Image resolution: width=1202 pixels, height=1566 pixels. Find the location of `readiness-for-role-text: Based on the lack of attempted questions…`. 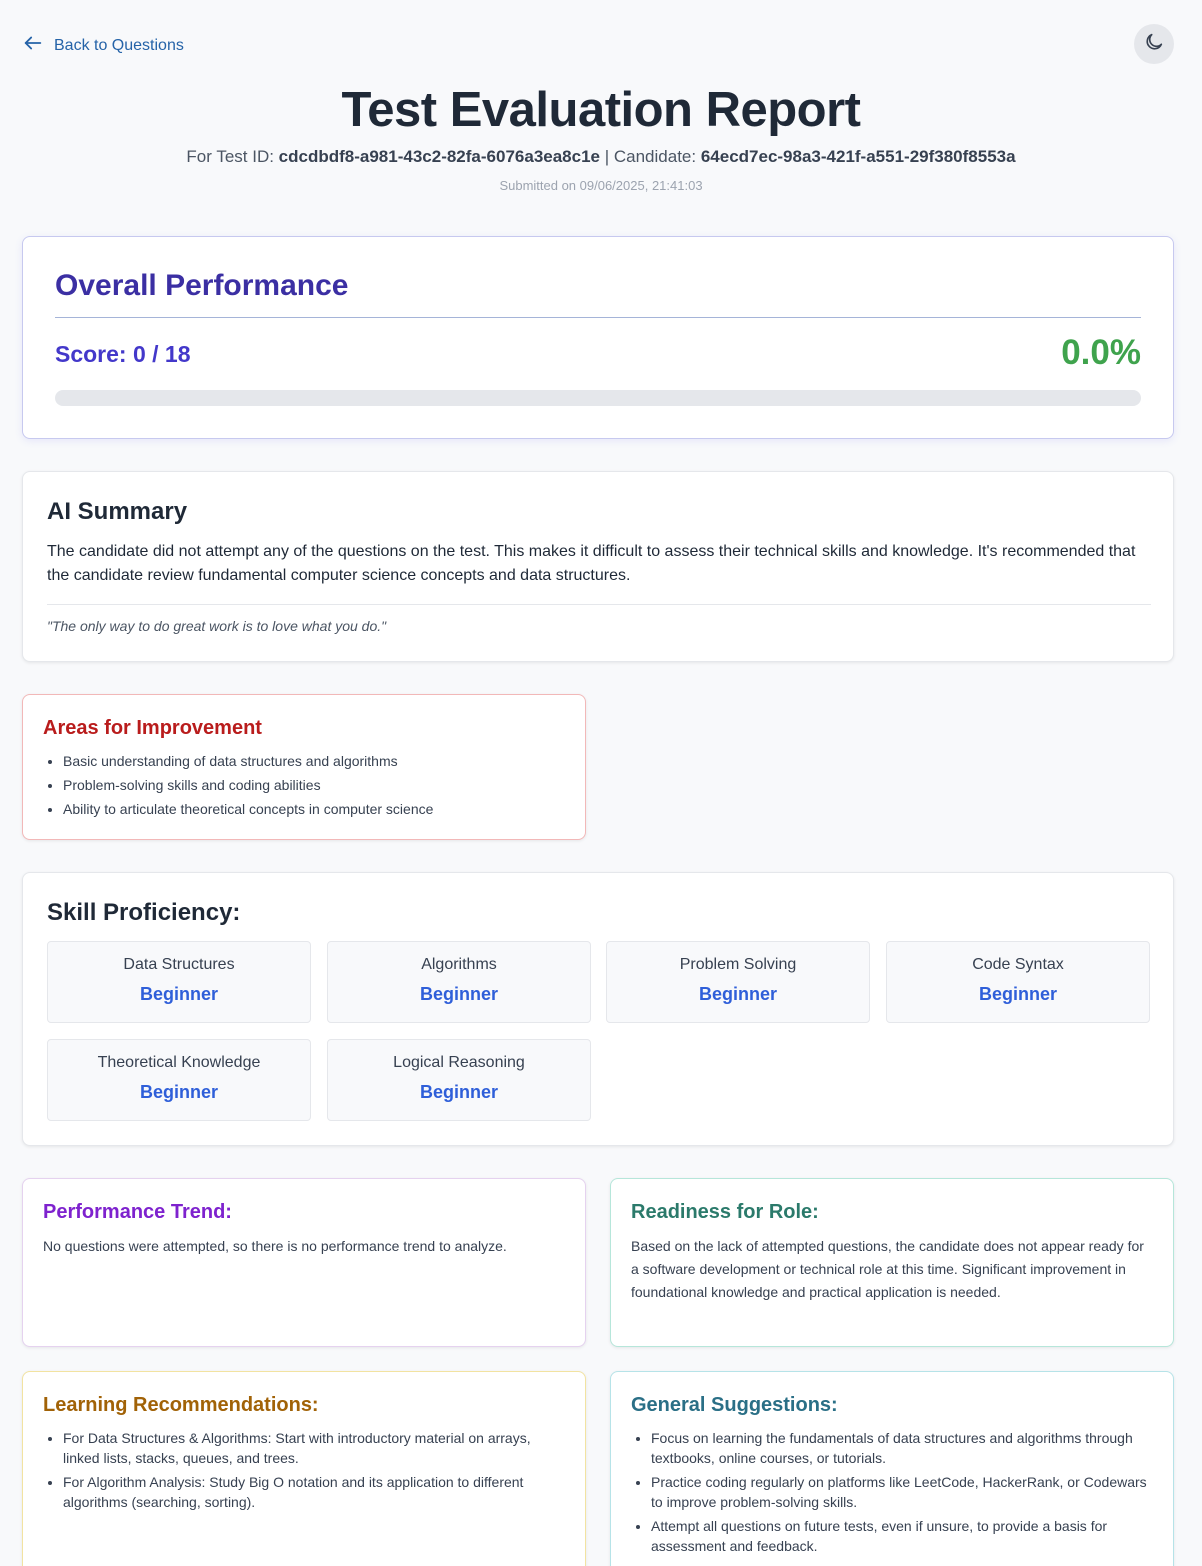

readiness-for-role-text: Based on the lack of attempted questions… is located at coordinates (887, 1269).